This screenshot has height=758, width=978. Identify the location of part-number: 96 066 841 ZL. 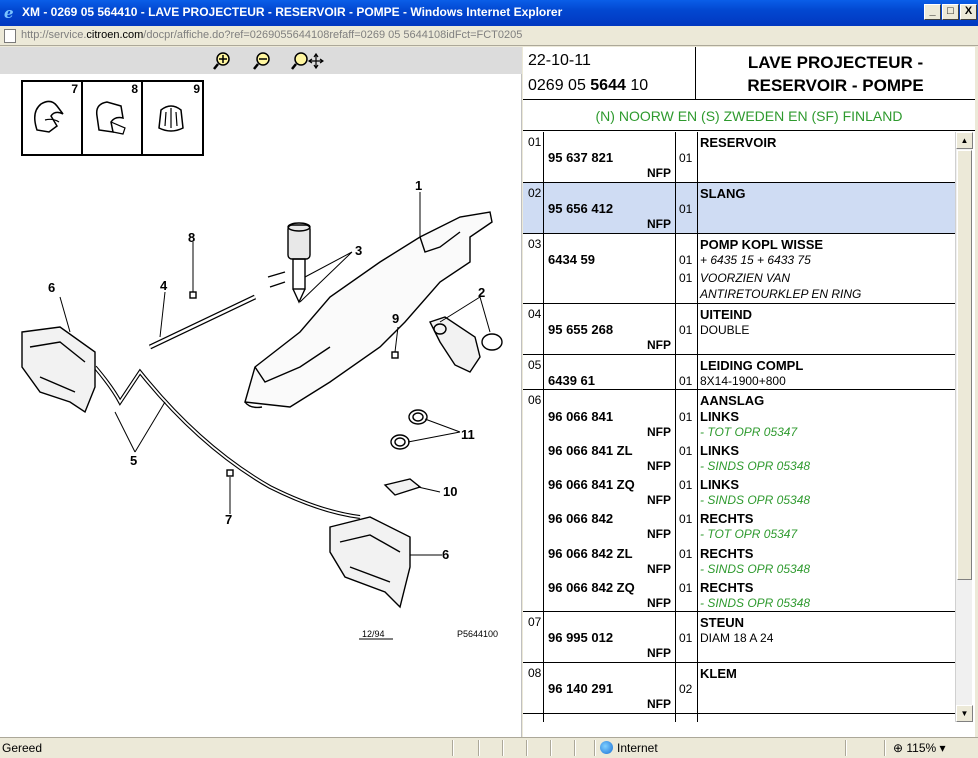
(590, 450).